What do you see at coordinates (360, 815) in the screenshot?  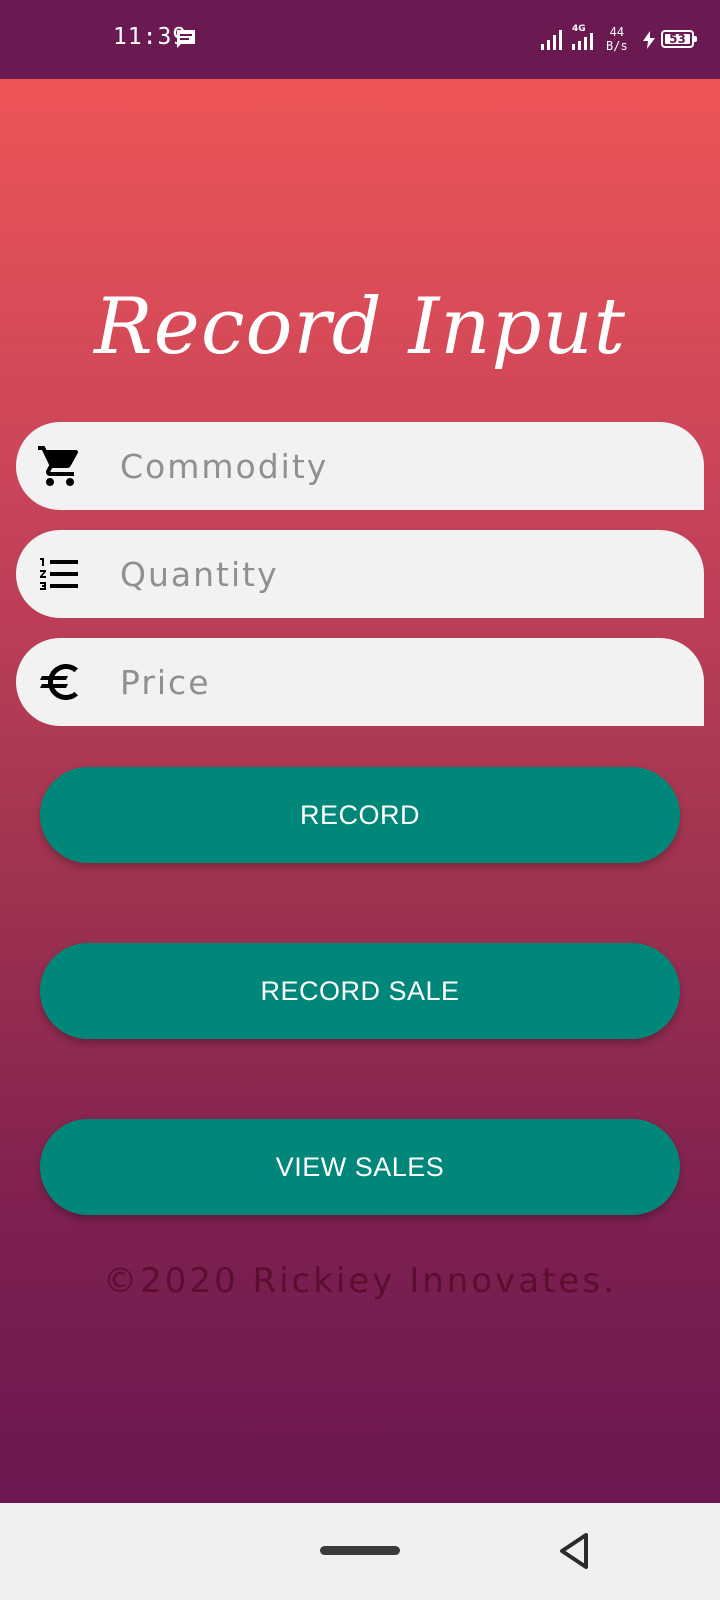 I see `record-button: RECORD` at bounding box center [360, 815].